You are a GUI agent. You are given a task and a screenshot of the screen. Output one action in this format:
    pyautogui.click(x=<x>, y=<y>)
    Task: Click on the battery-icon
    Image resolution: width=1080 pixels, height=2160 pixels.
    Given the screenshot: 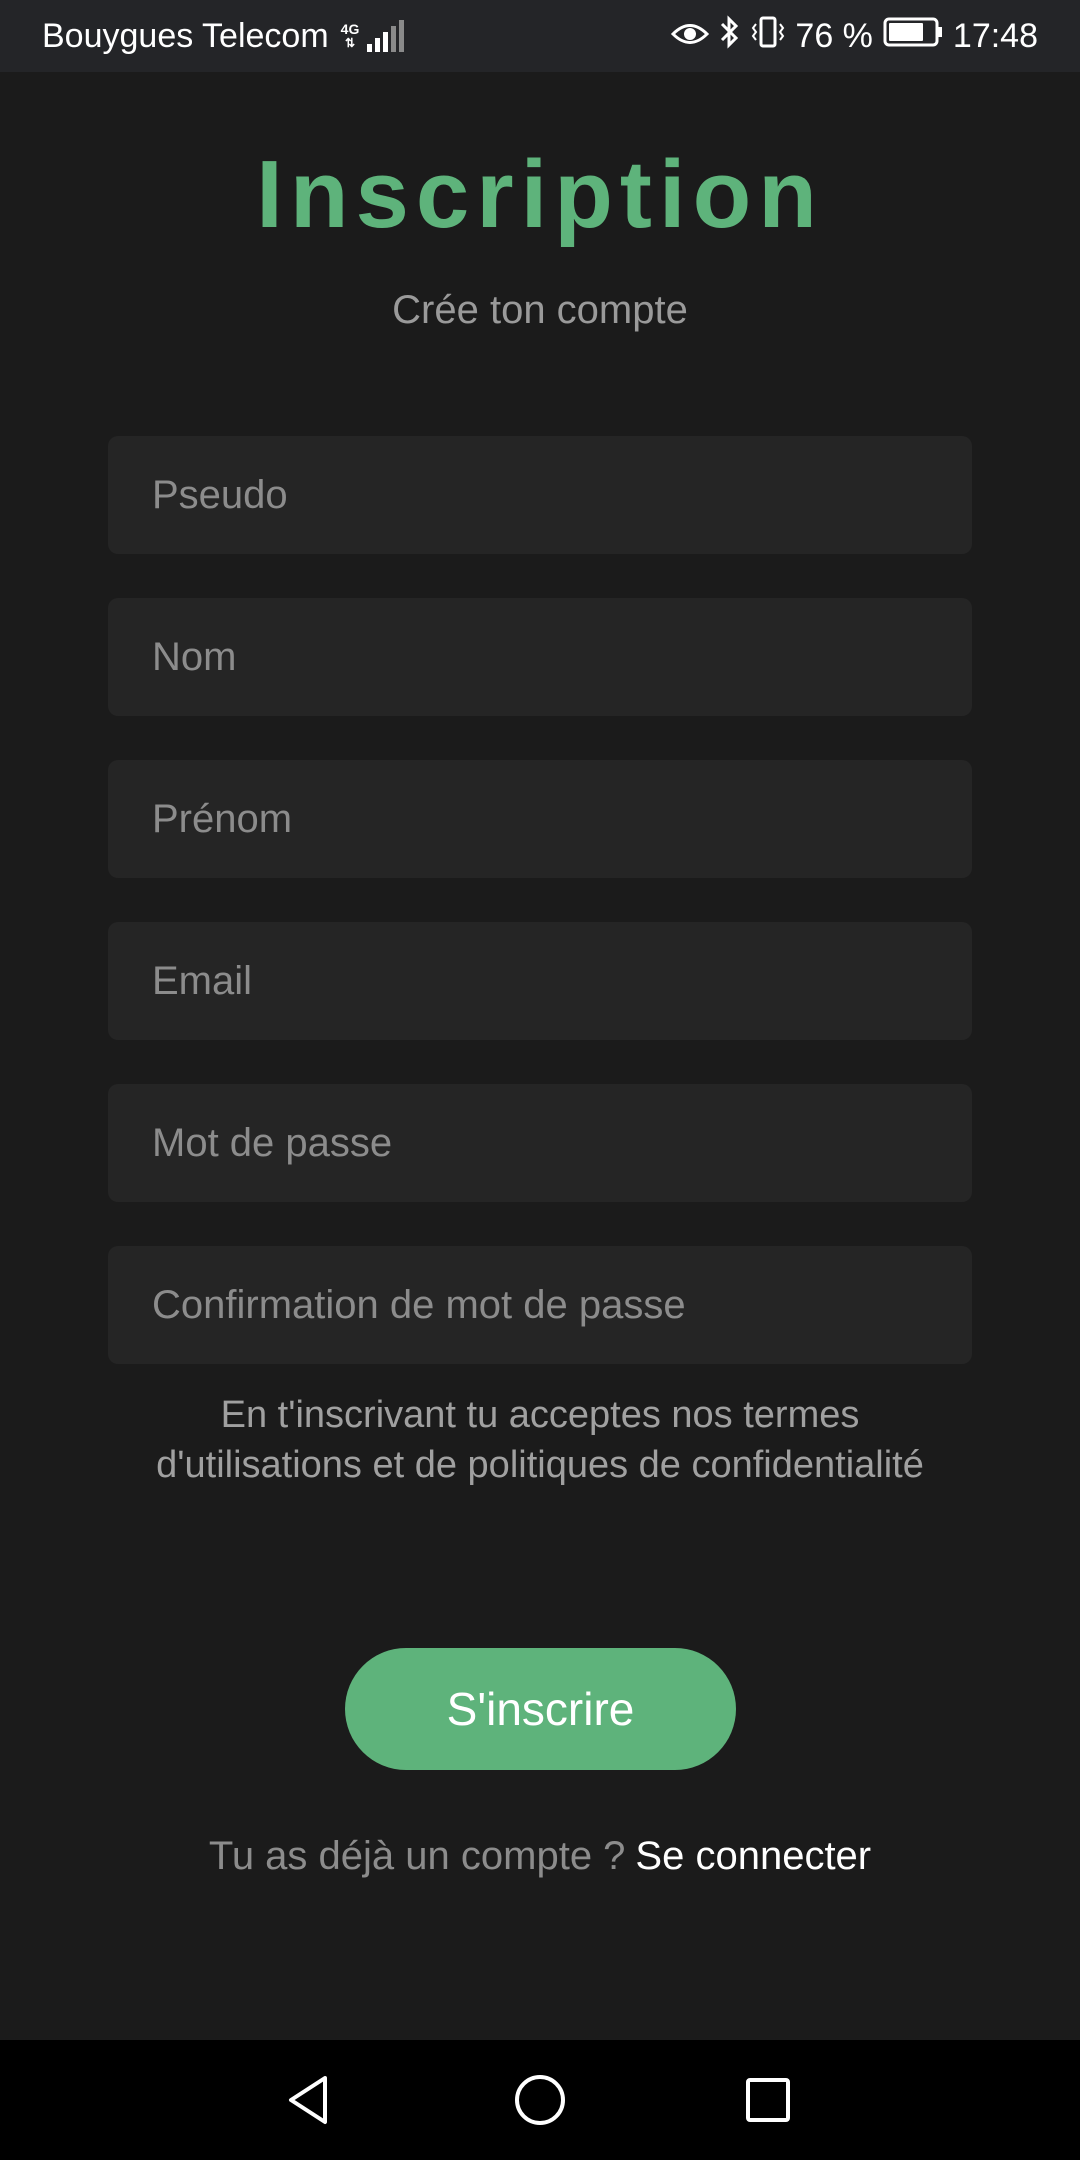 What is the action you would take?
    pyautogui.click(x=913, y=36)
    